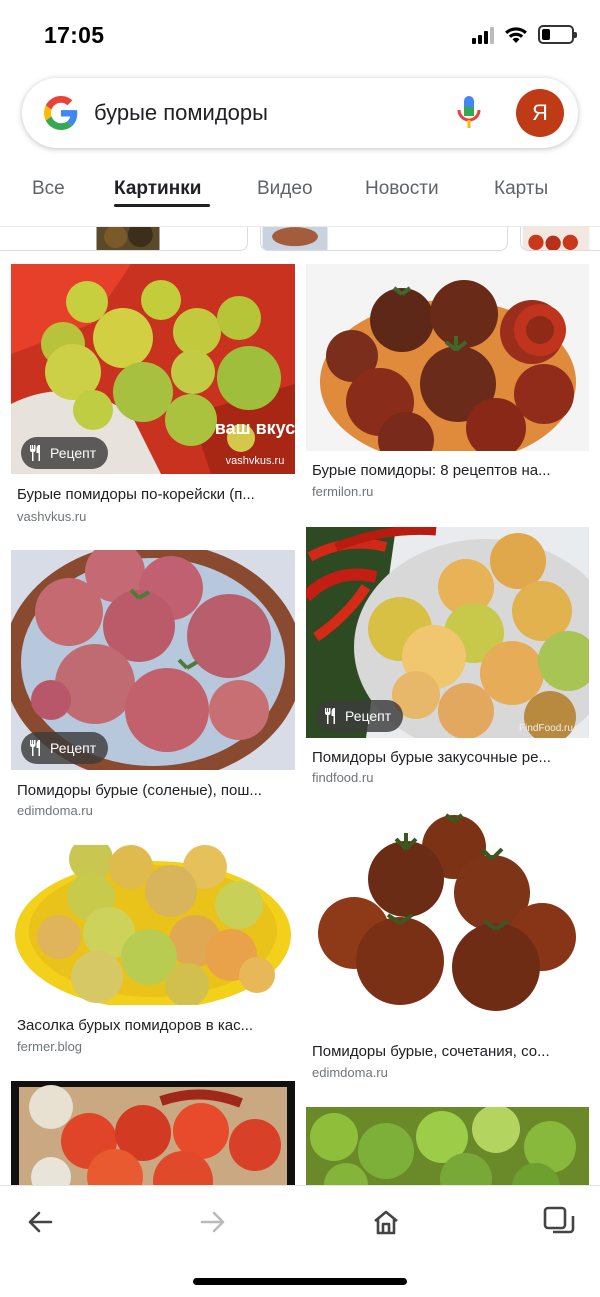  Describe the element at coordinates (255, 428) in the screenshot. I see `source-watermark: ваш вкус` at that location.